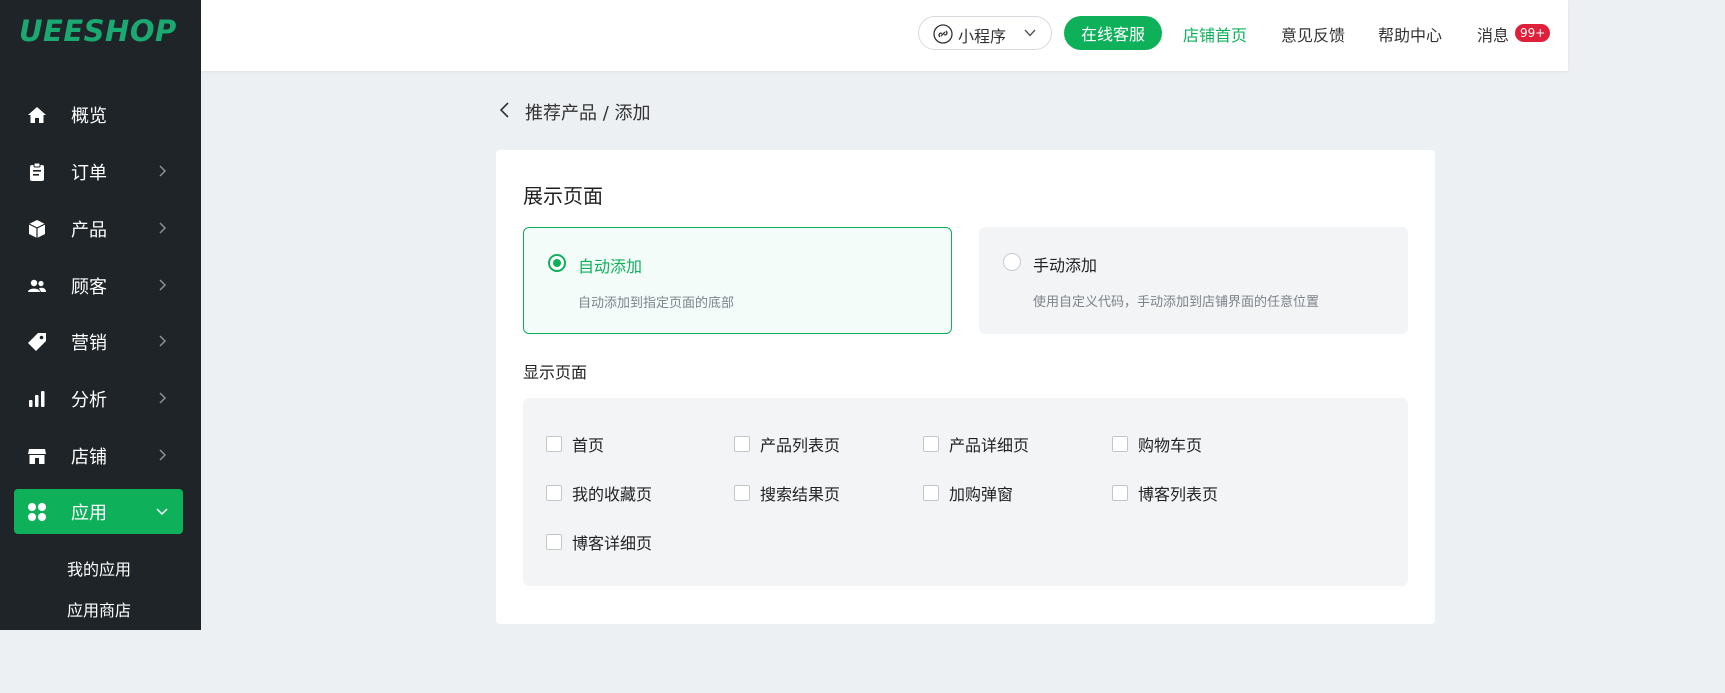 This screenshot has width=1725, height=693. I want to click on tag-icon, so click(37, 342).